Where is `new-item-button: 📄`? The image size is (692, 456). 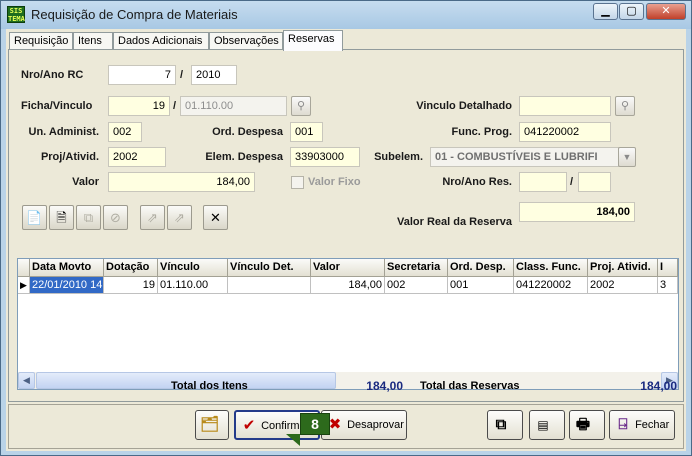
new-item-button: 📄 is located at coordinates (34, 217).